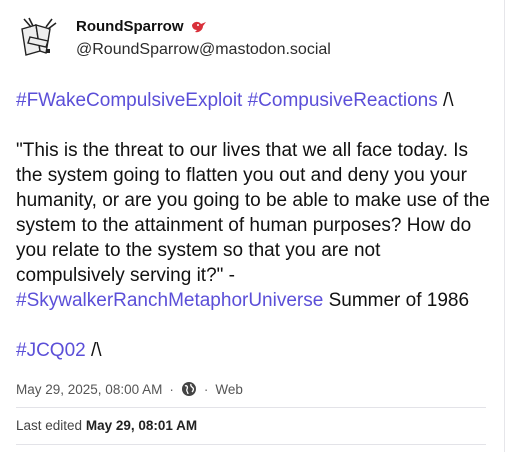 The width and height of the screenshot is (509, 452). I want to click on avatar, so click(39, 38).